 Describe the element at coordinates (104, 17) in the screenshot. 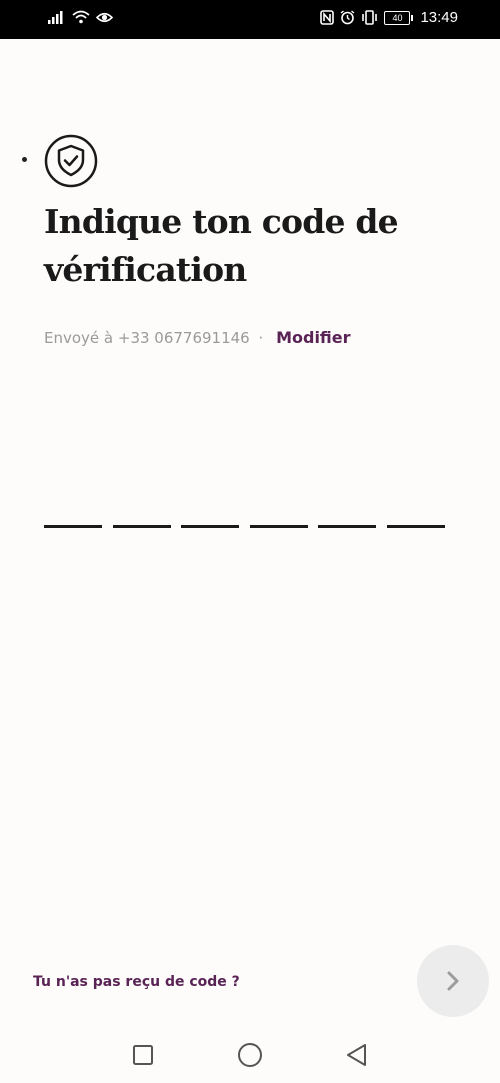

I see `eye-icon` at that location.